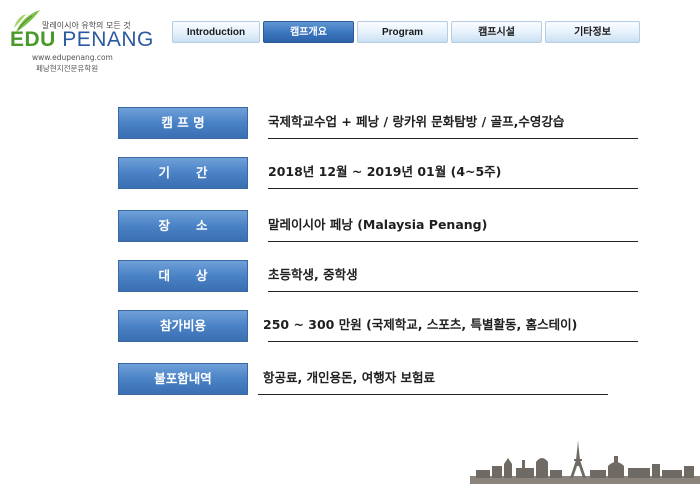 This screenshot has height=484, width=700. Describe the element at coordinates (349, 377) in the screenshot. I see `info-value: 항공료, 개인용돈, 여행자 보험료` at that location.